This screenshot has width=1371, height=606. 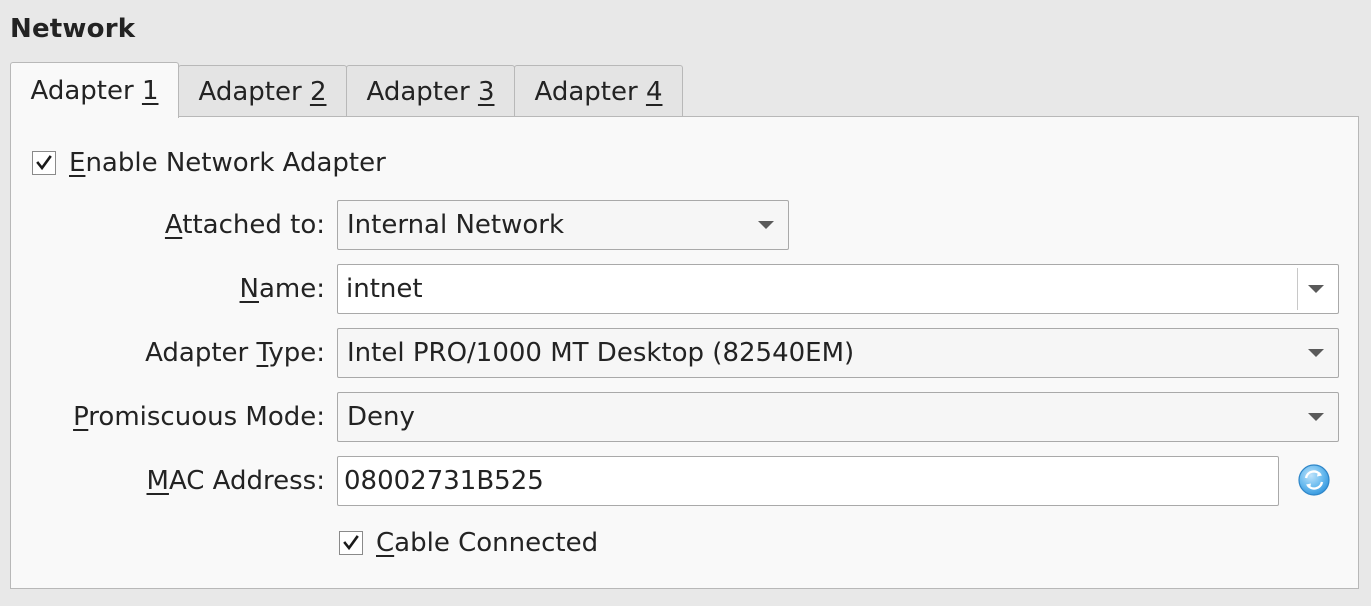 I want to click on enable-network-adapter-option: Enable Network Adapter, so click(x=209, y=163).